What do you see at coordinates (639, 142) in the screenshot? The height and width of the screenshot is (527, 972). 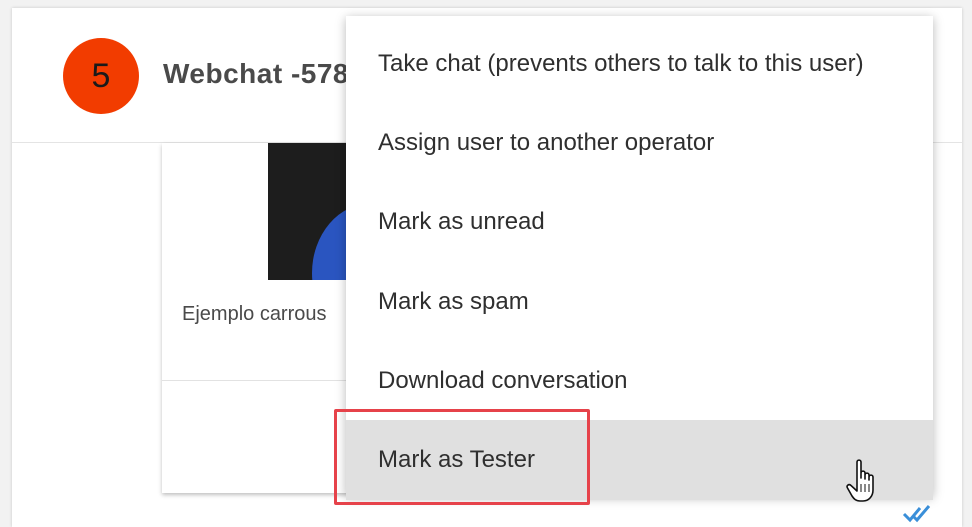 I see `menu-item-assign-operator: Assign user to another operator` at bounding box center [639, 142].